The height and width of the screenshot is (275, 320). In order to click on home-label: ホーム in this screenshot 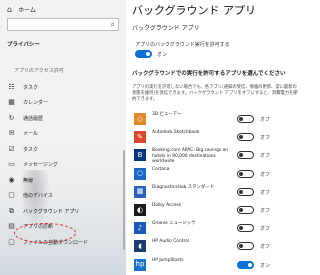, I will do `click(27, 10)`.